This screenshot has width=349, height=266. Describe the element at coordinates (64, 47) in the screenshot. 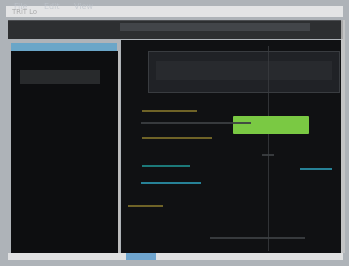

I see `left-panel-header` at that location.